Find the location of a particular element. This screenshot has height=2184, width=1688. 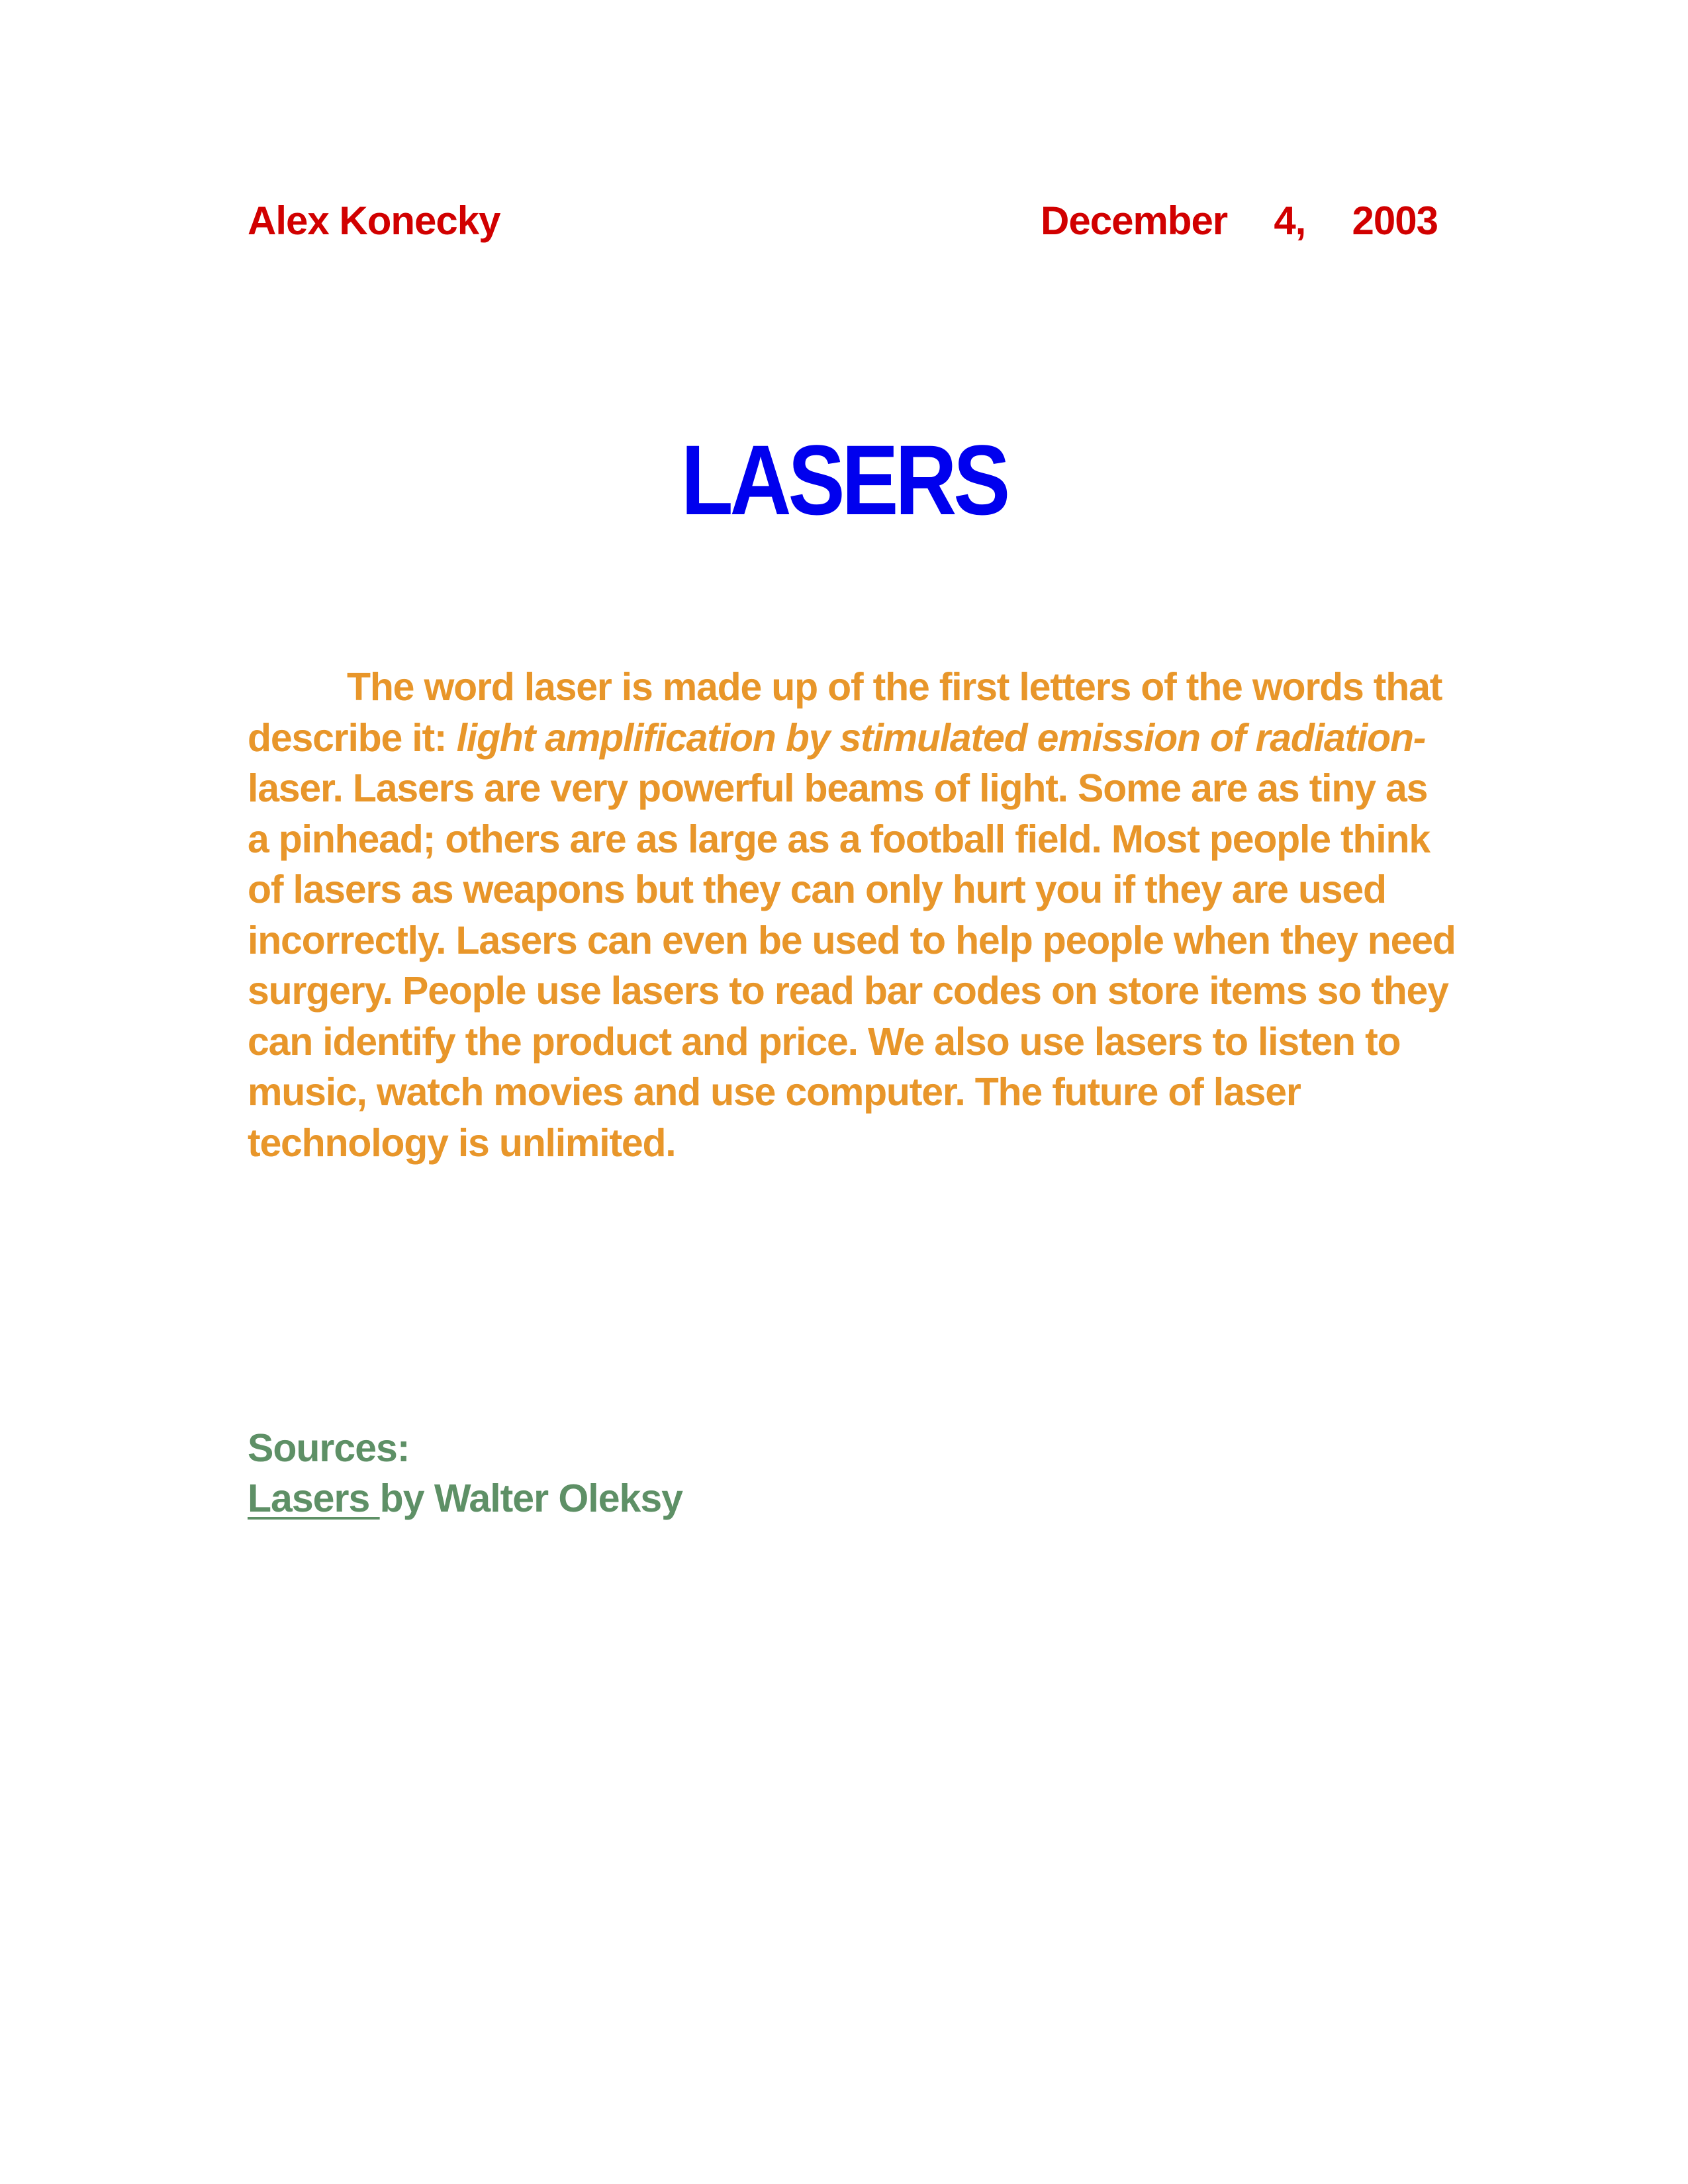

body-line: technology is unlimited. is located at coordinates (462, 1142).